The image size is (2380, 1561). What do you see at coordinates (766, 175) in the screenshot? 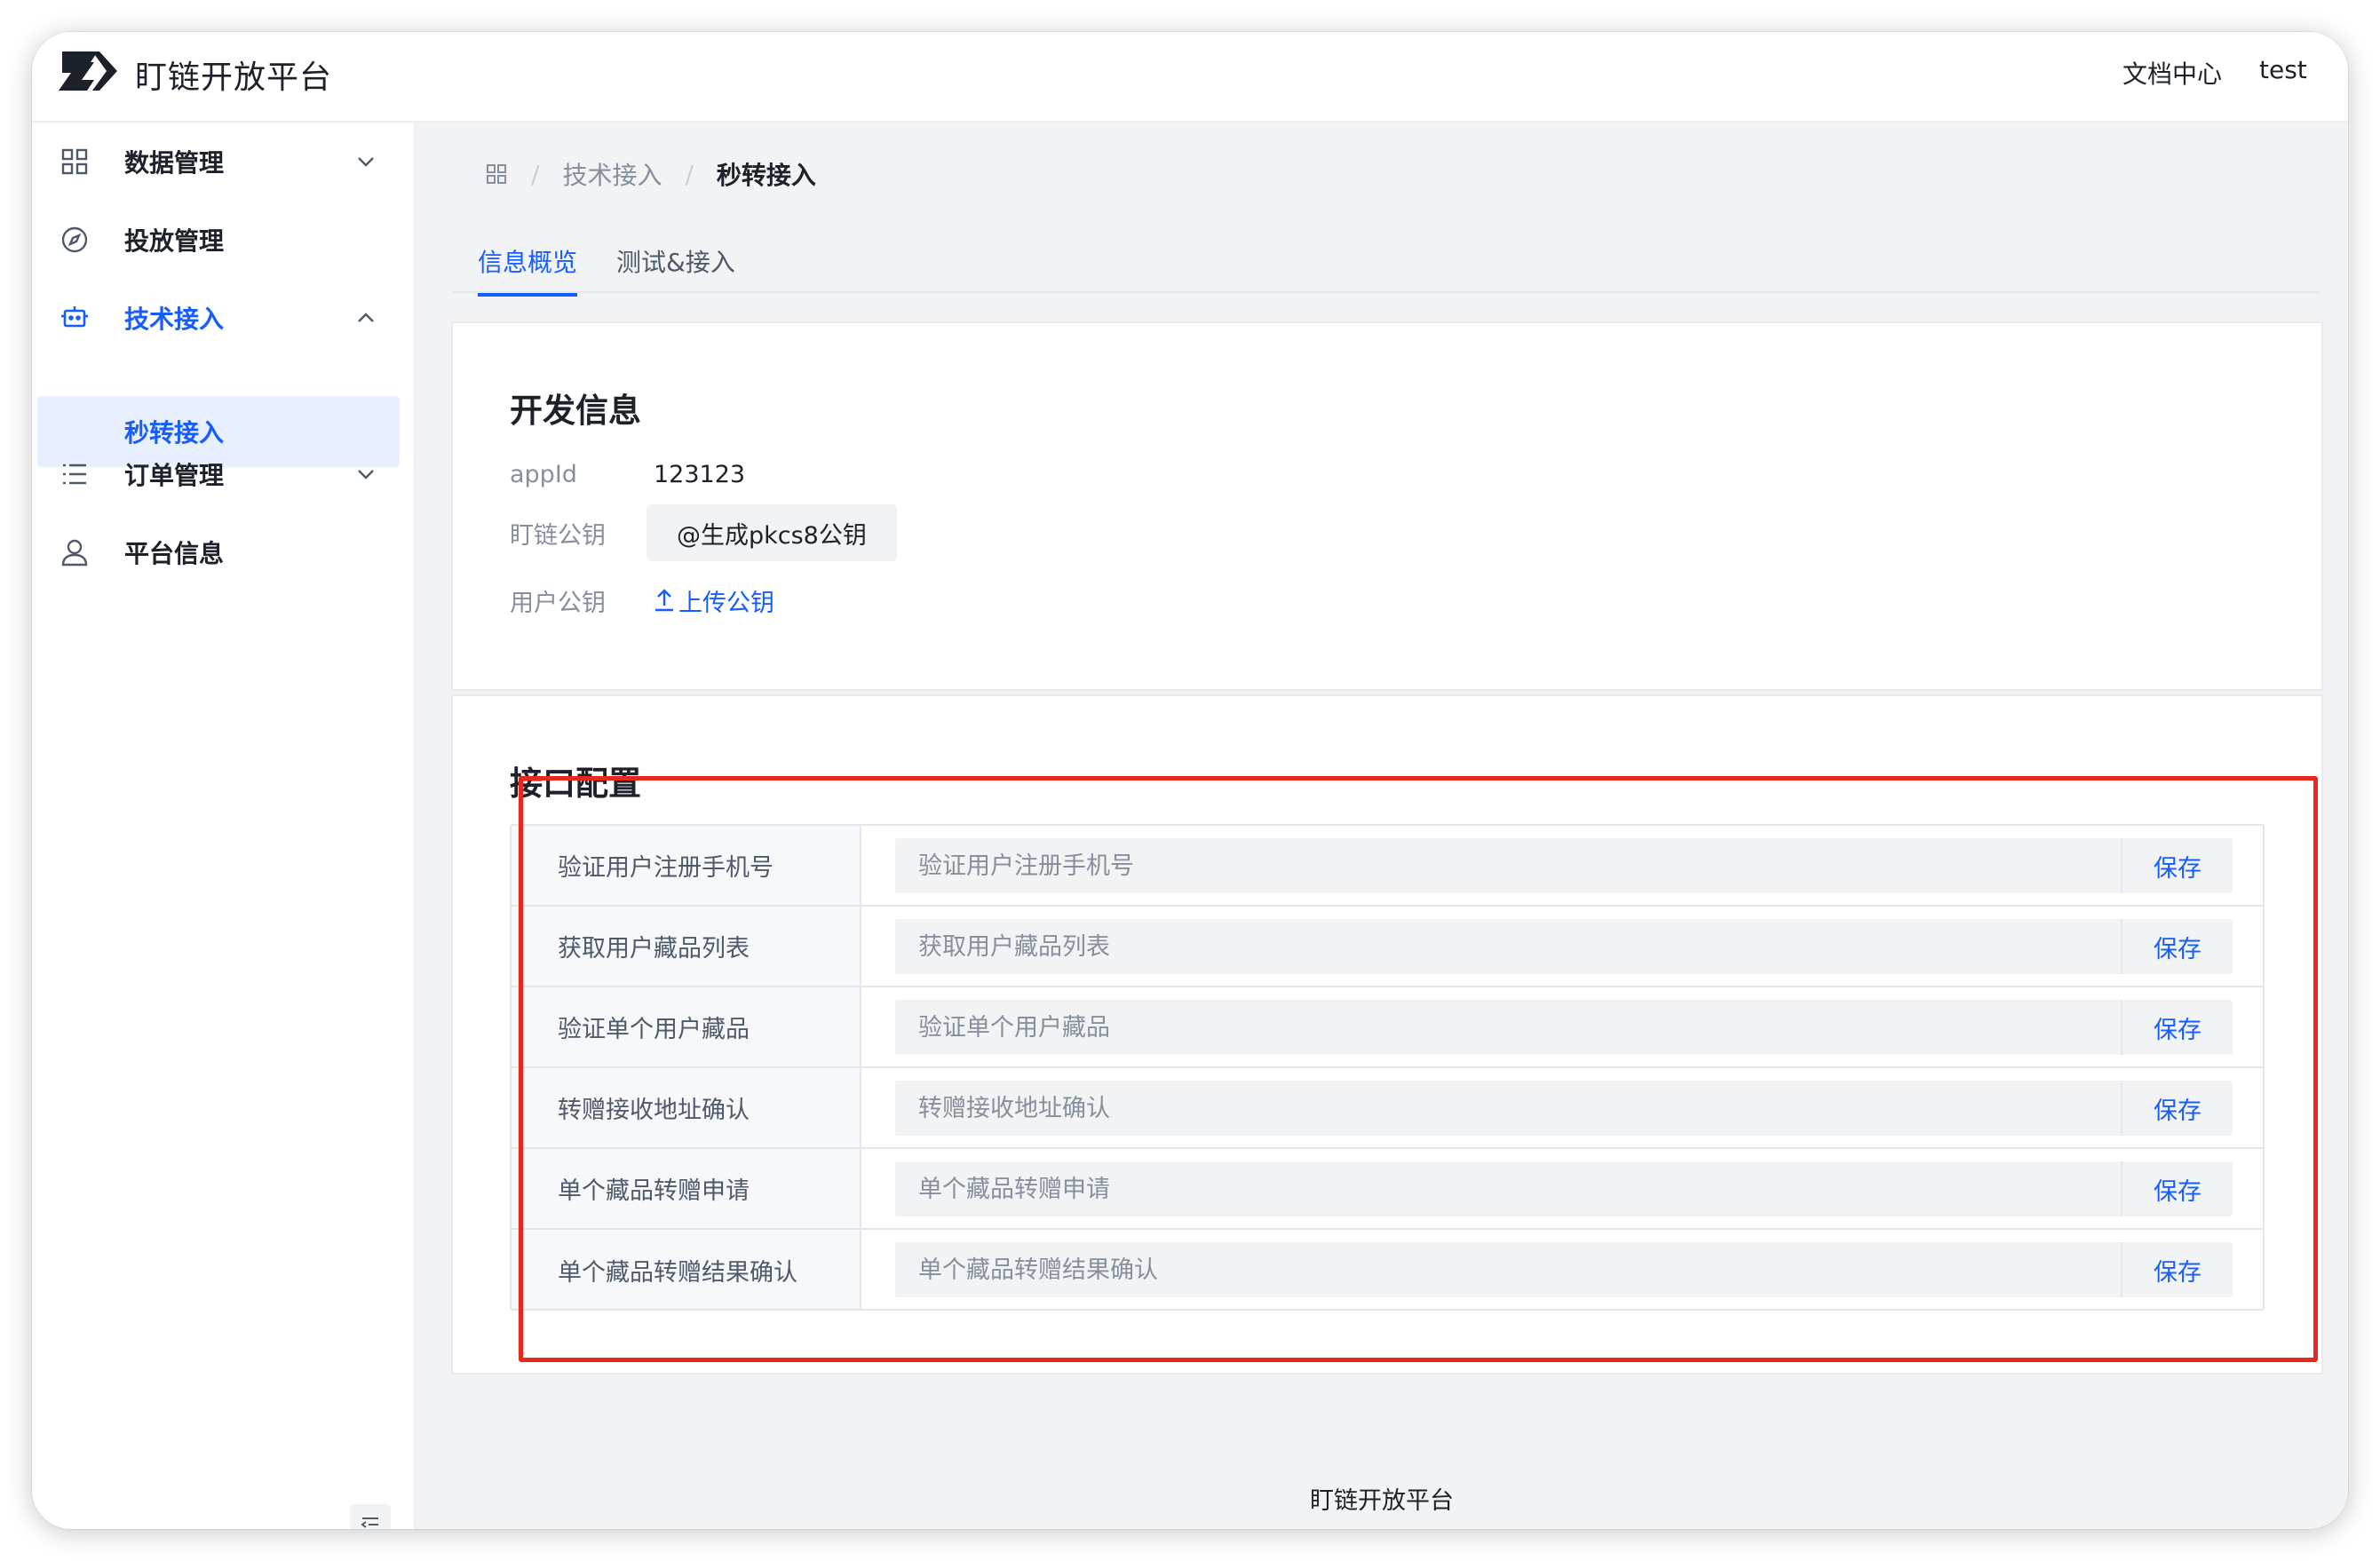
I see `breadcrumb-current: 秒转接入` at bounding box center [766, 175].